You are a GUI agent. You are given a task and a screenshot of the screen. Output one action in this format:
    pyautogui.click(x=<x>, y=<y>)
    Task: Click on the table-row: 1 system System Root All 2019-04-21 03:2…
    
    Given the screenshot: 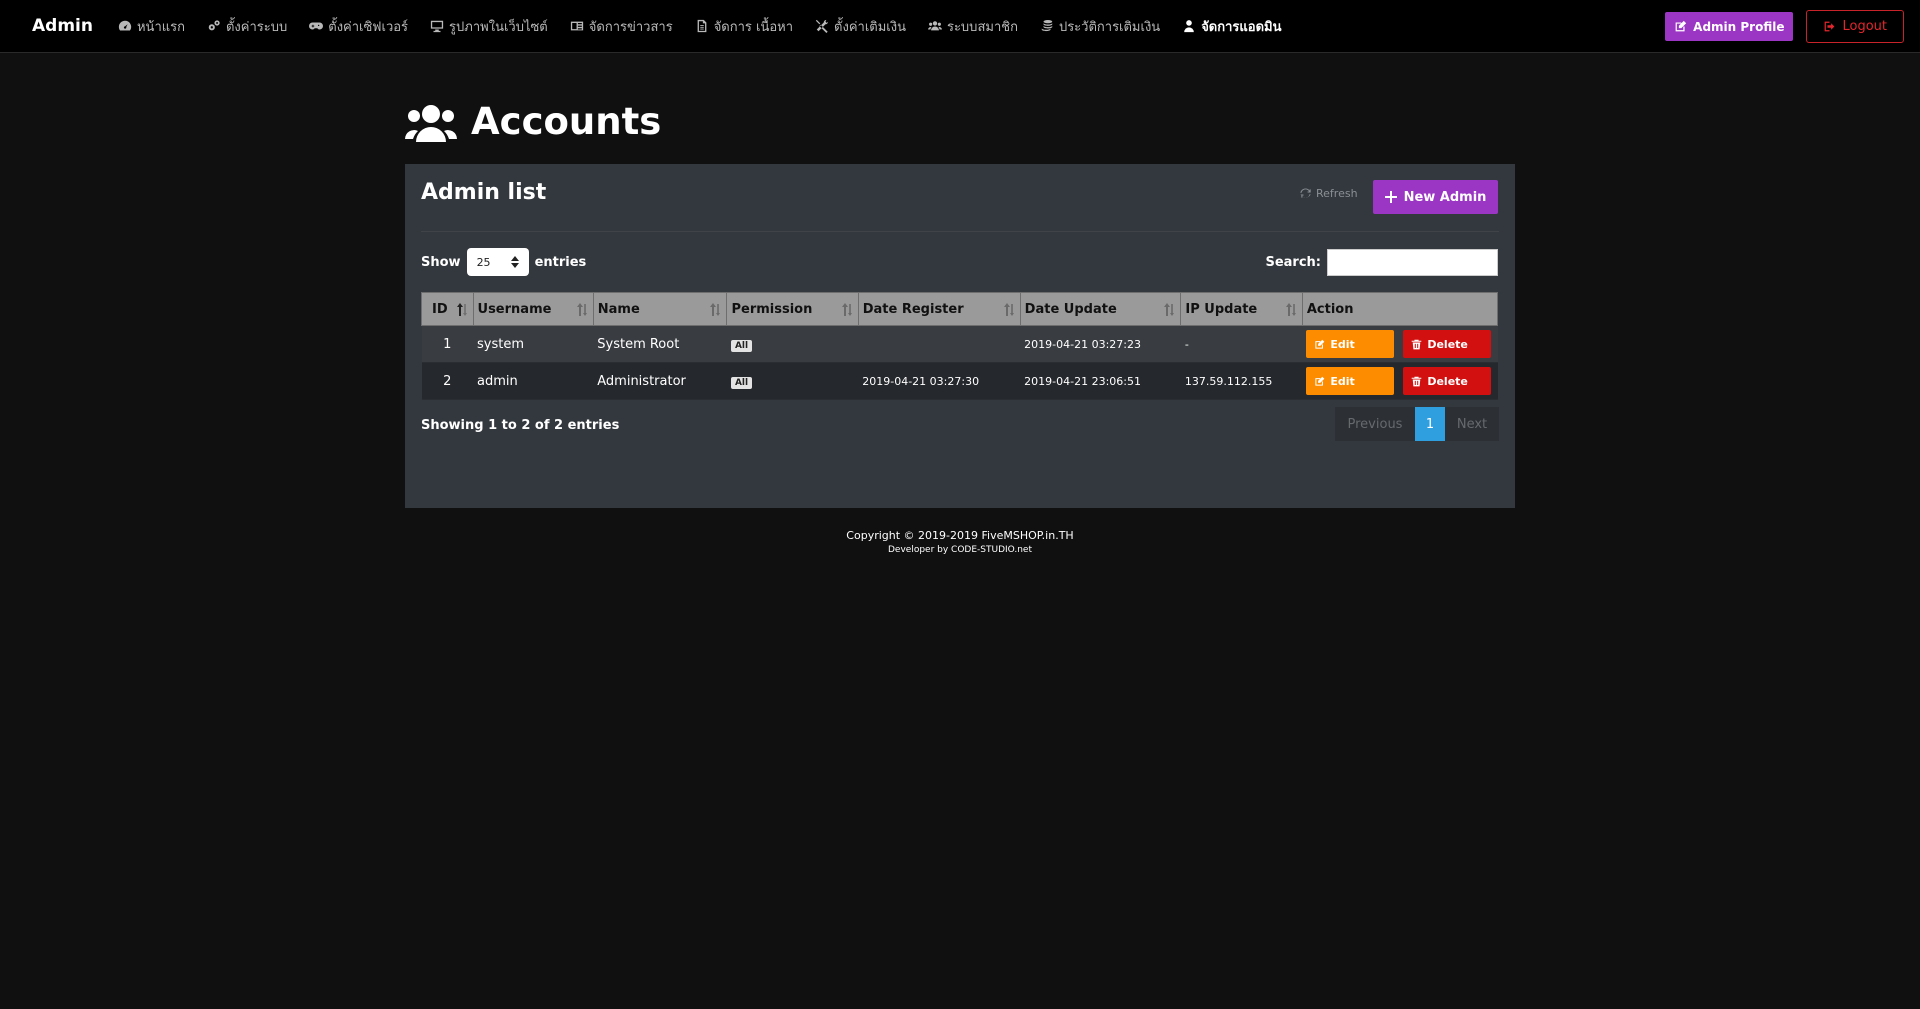 What is the action you would take?
    pyautogui.click(x=959, y=344)
    